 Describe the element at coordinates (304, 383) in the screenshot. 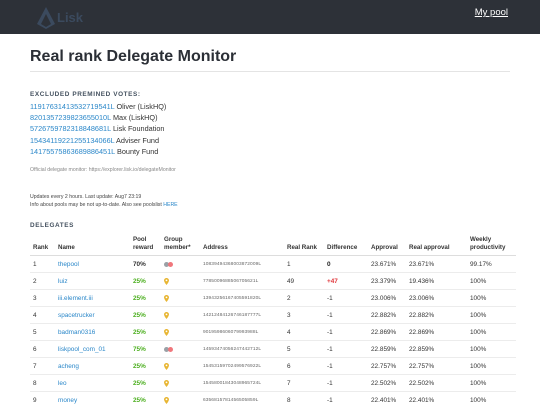

I see `cell-real-rank: 7` at that location.